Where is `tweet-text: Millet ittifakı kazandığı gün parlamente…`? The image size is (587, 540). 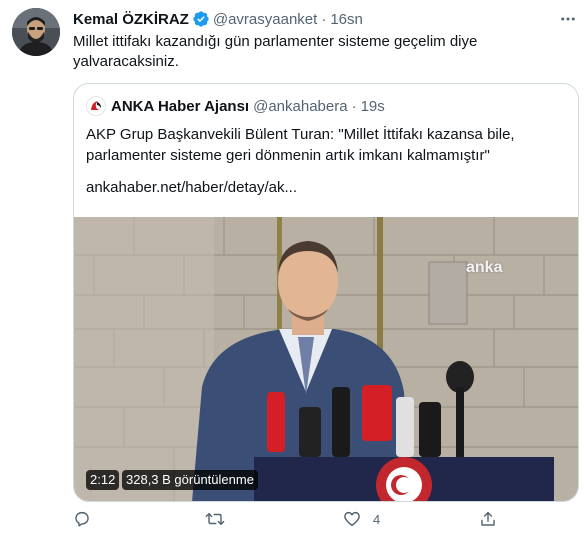
tweet-text: Millet ittifakı kazandığı gün parlamente… is located at coordinates (275, 51).